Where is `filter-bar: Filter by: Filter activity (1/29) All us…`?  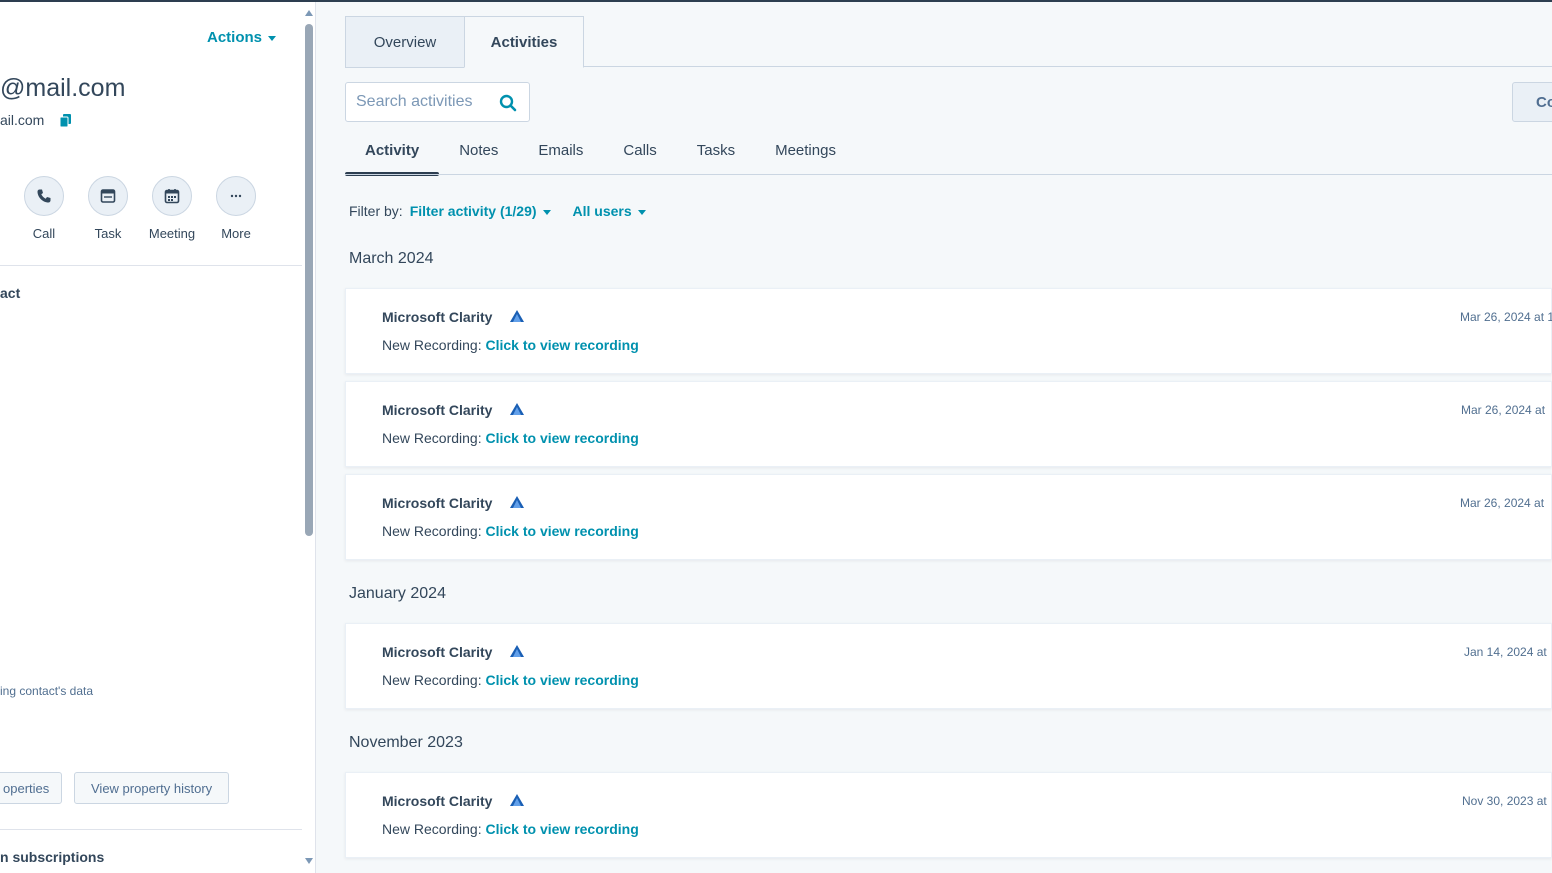
filter-bar: Filter by: Filter activity (1/29) All us… is located at coordinates (497, 211).